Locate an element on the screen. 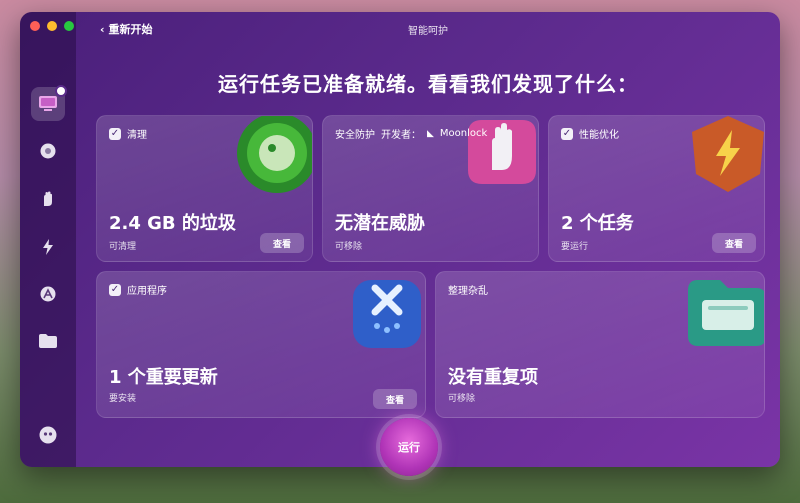 The height and width of the screenshot is (503, 800). assistant-icon is located at coordinates (48, 435).